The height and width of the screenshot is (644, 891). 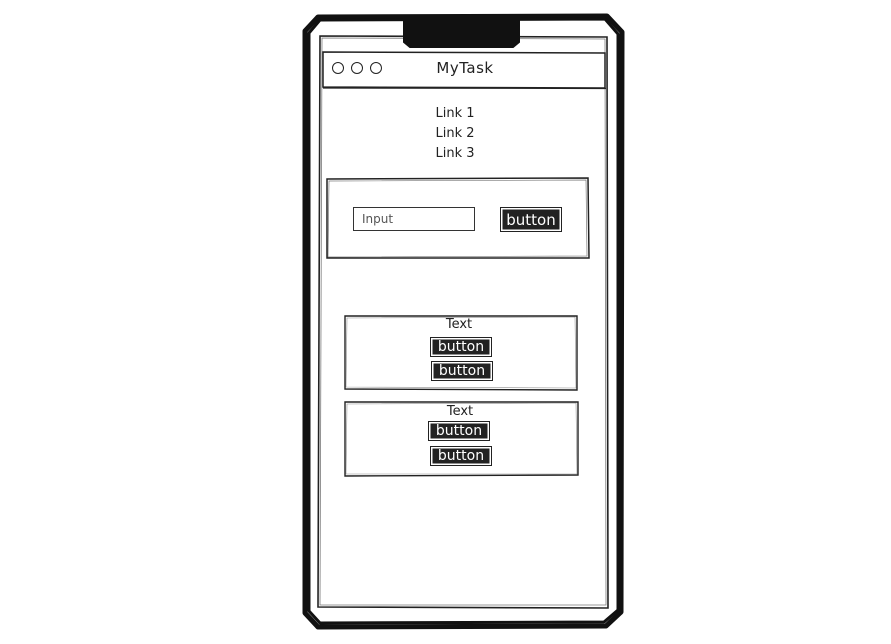 I want to click on nav-link-1: Link 1, so click(x=455, y=114).